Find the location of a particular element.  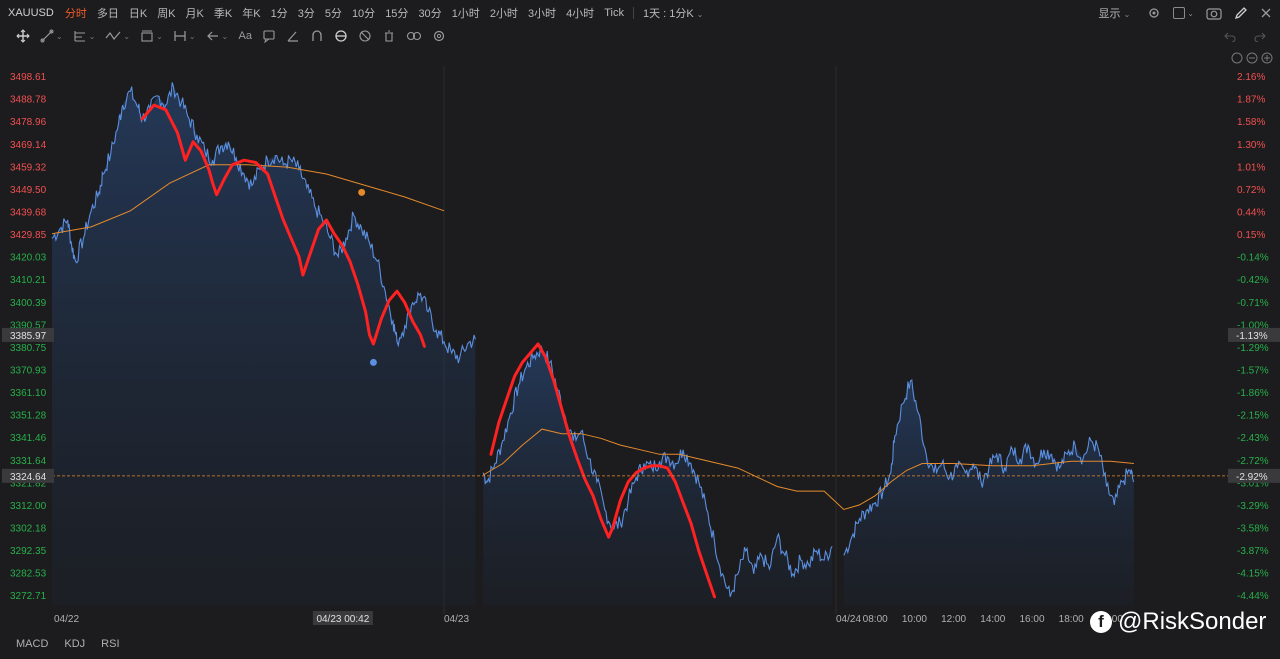

price-tick-label: 3410.21 is located at coordinates (28, 280).